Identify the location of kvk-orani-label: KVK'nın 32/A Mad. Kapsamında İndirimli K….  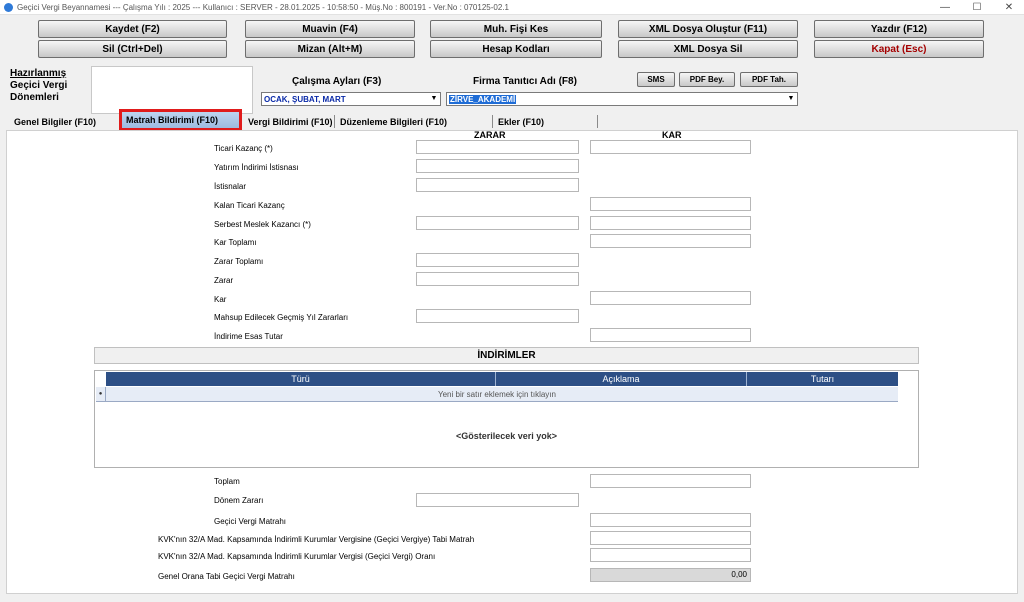
(297, 556).